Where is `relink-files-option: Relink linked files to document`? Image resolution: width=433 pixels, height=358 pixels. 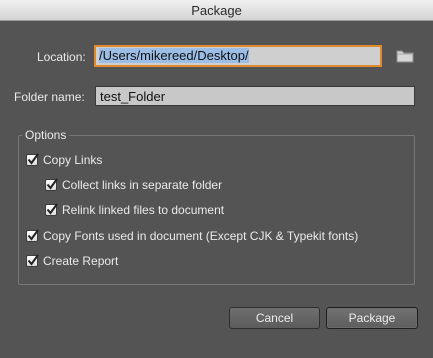 relink-files-option: Relink linked files to document is located at coordinates (134, 210).